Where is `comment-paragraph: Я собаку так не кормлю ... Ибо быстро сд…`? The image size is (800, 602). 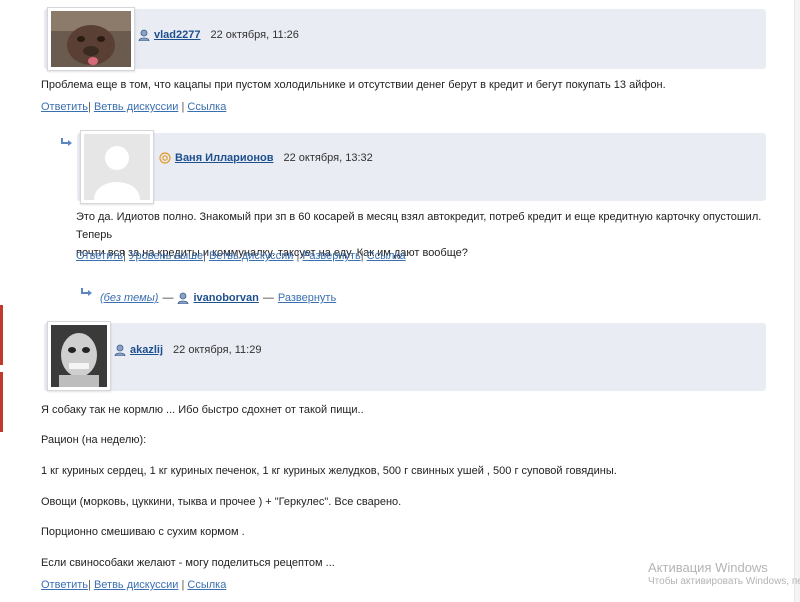
comment-paragraph: Я собаку так не кормлю ... Ибо быстро сд… is located at coordinates (202, 410).